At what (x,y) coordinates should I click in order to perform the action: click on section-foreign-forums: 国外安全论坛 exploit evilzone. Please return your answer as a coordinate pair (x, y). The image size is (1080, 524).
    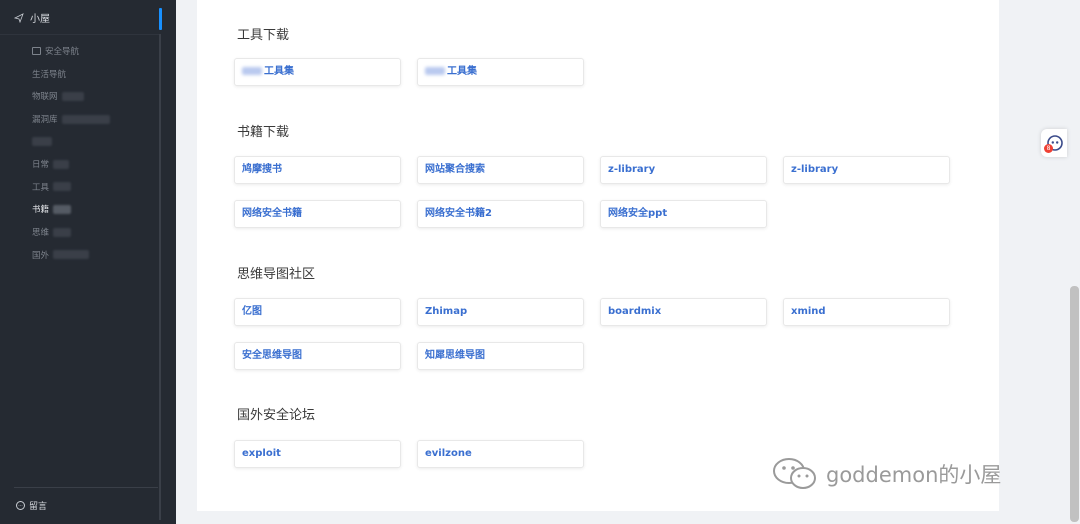
    Looking at the image, I should click on (409, 437).